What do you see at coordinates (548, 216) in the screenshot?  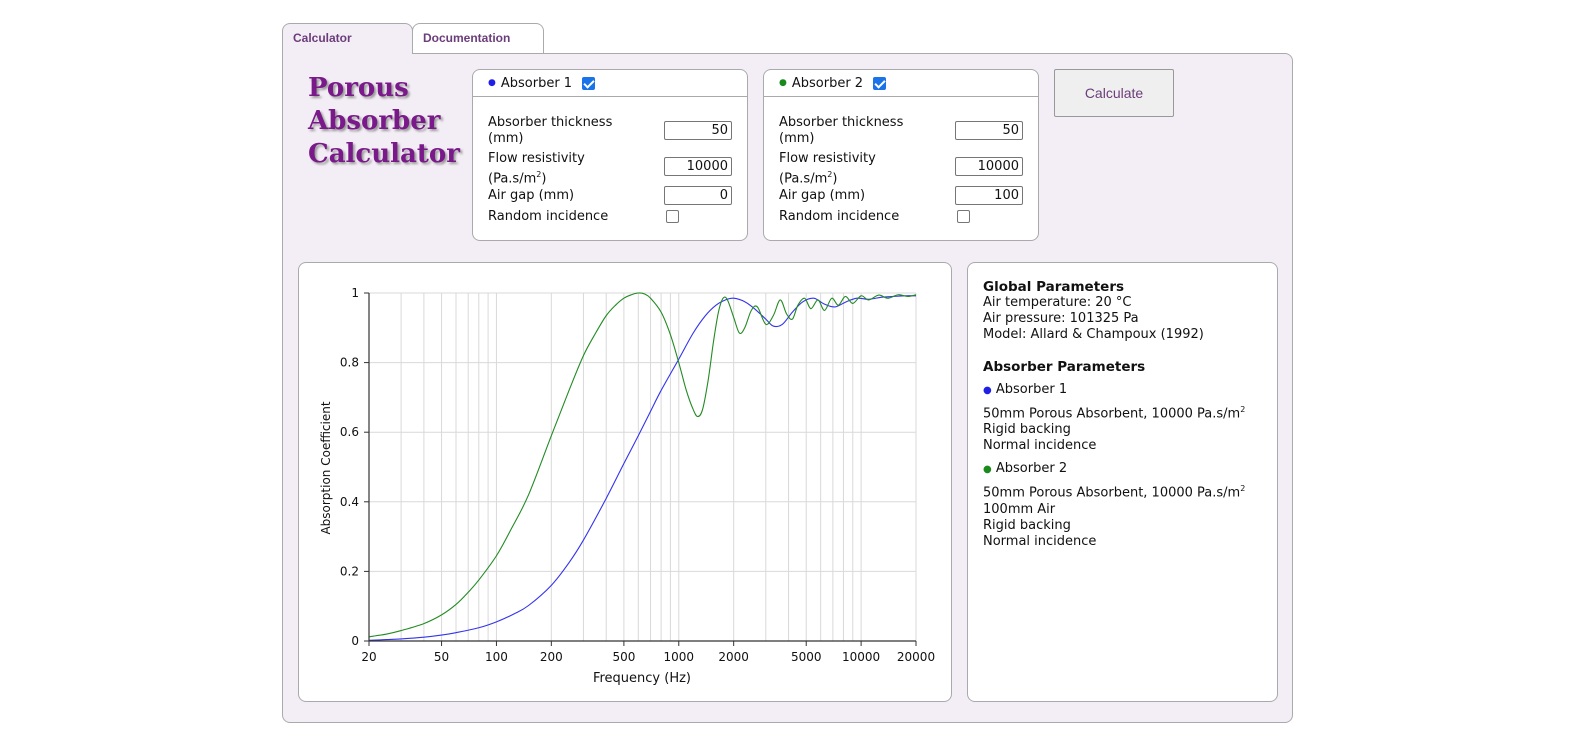 I see `absorber-1-random-label: Random incidence` at bounding box center [548, 216].